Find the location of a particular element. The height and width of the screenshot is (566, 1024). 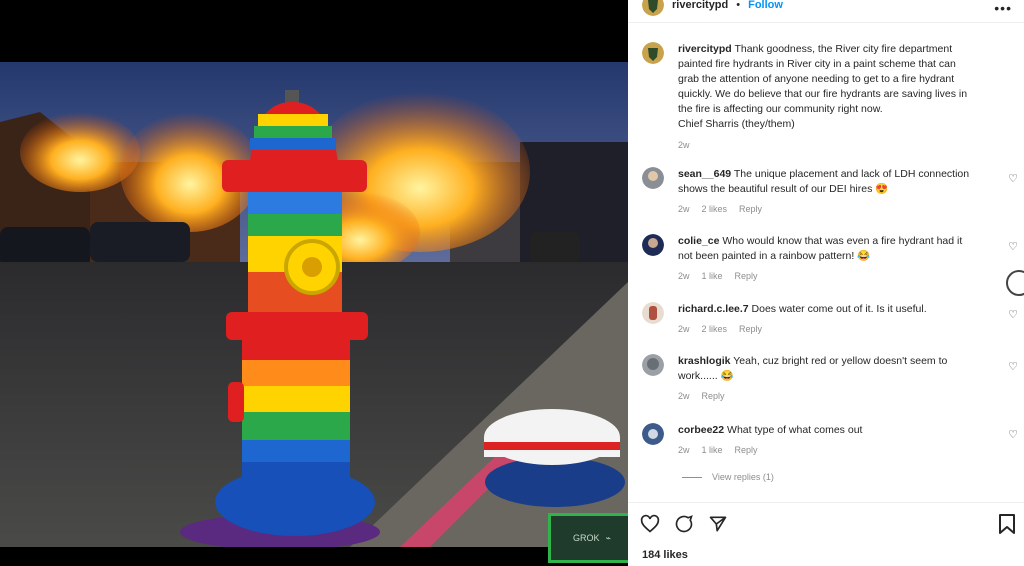

grok-logo-icon: ⌁ is located at coordinates (608, 537).